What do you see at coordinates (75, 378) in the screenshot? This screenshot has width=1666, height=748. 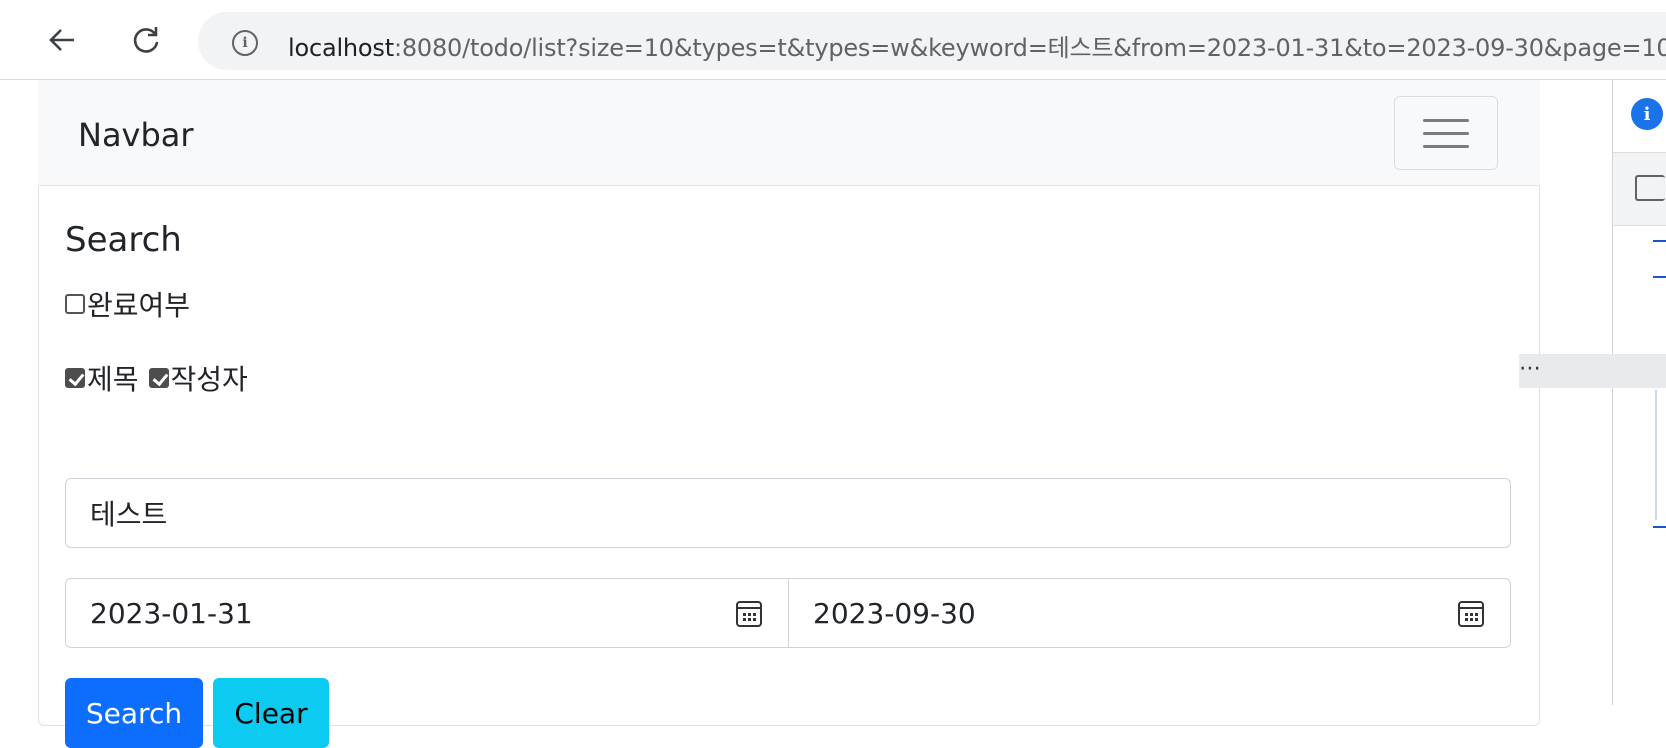 I see `type-title-checkbox` at bounding box center [75, 378].